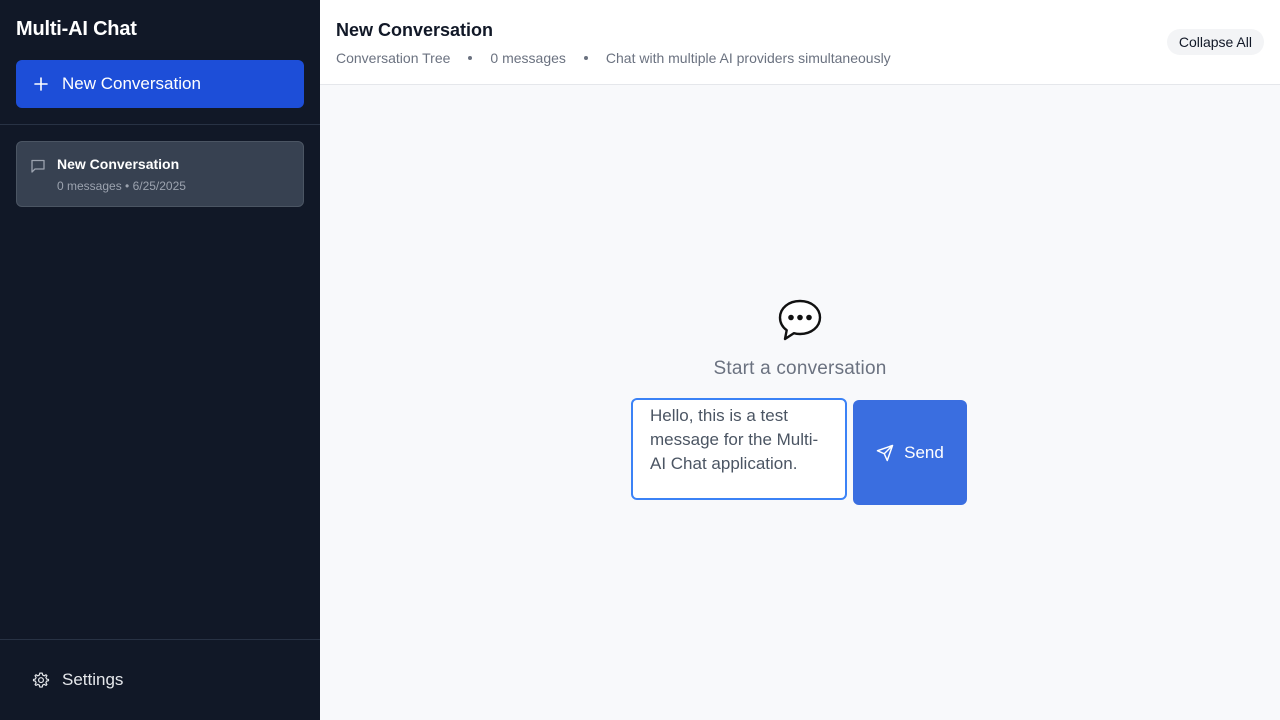 The image size is (1280, 720). Describe the element at coordinates (131, 83) in the screenshot. I see `new-conversation-label: New Conversation` at that location.